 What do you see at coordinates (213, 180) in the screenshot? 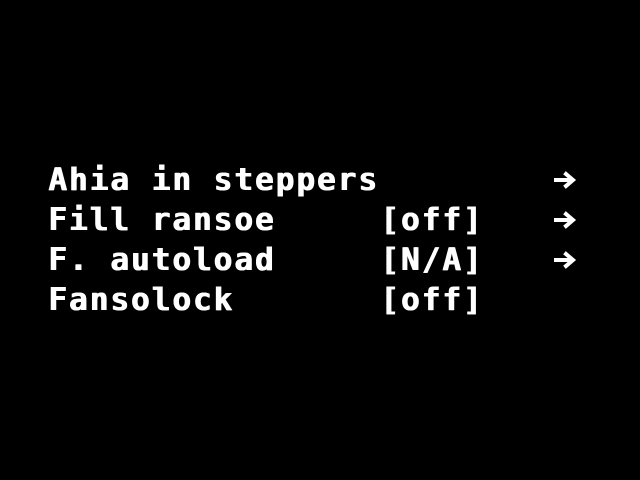
I see `menu-item-label: Ahia in steppers` at bounding box center [213, 180].